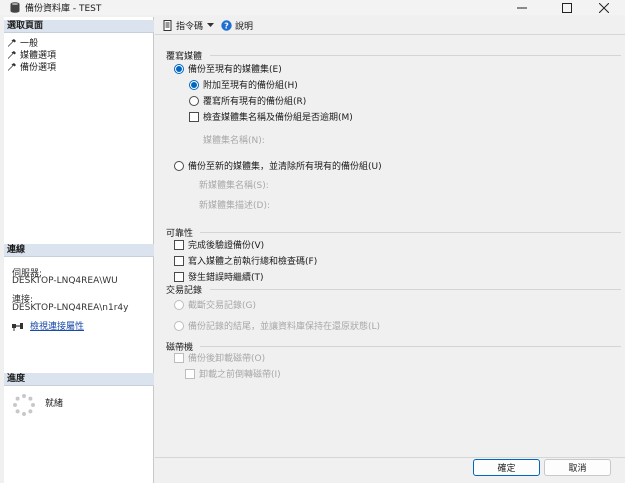 The image size is (625, 483). Describe the element at coordinates (390, 26) in the screenshot. I see `toolbar: 指令碼 ? 說明` at that location.